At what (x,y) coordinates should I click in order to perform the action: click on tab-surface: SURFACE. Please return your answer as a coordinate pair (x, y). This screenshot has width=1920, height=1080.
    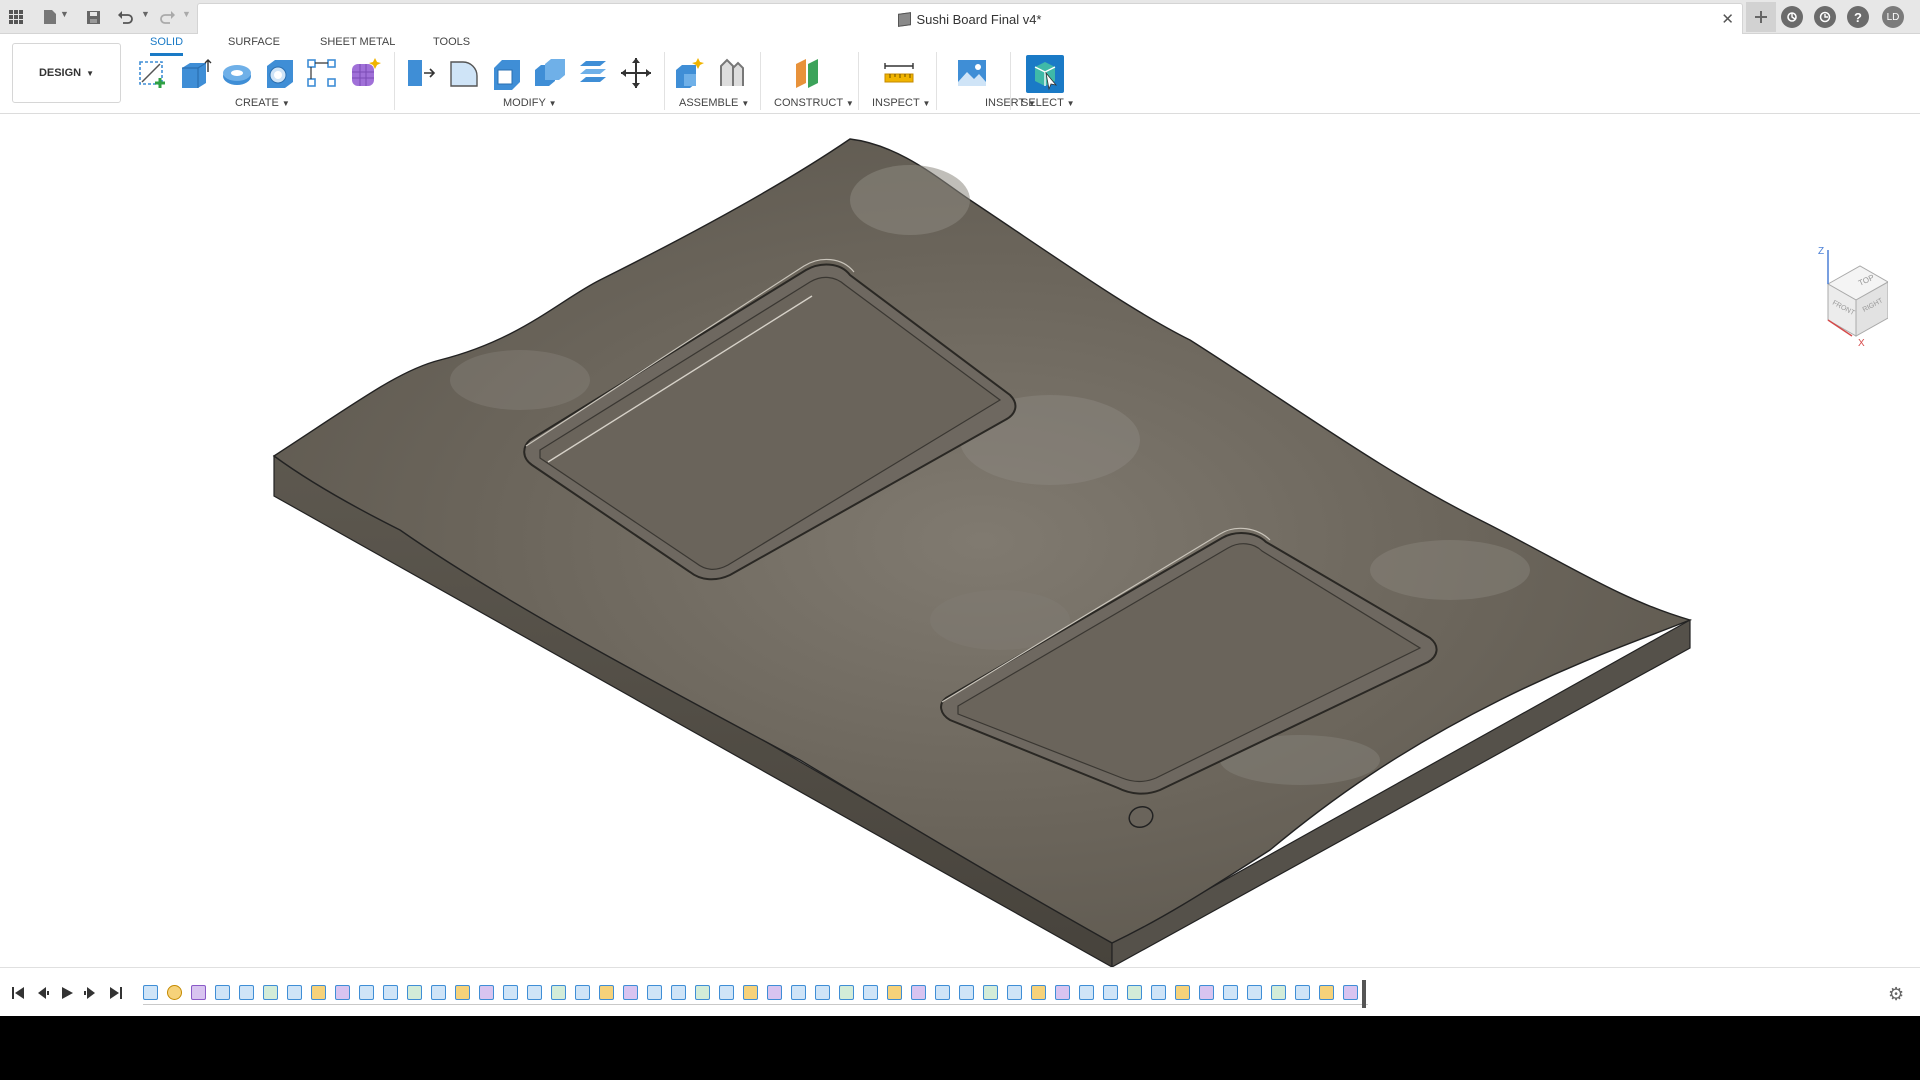
    Looking at the image, I should click on (254, 44).